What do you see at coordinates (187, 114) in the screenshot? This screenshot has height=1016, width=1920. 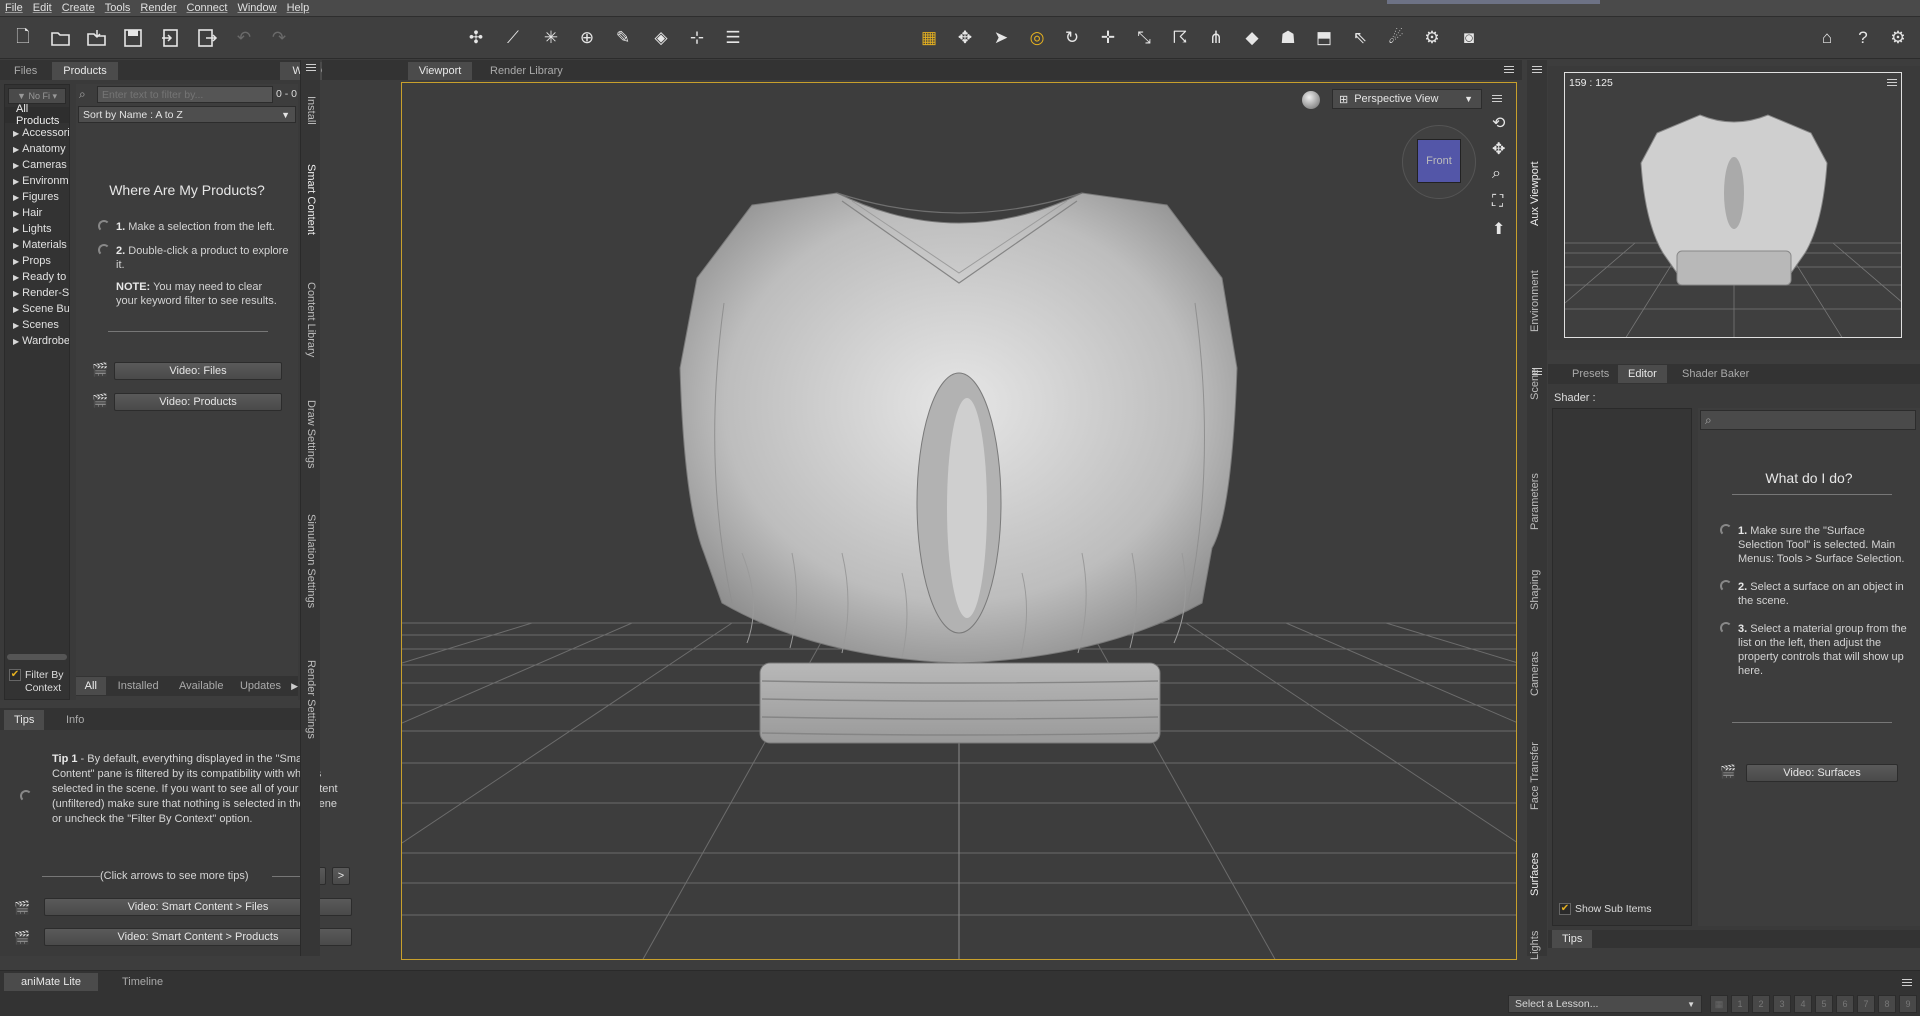 I see `sort-dropdown: Sort by Name : A to Z ▼` at bounding box center [187, 114].